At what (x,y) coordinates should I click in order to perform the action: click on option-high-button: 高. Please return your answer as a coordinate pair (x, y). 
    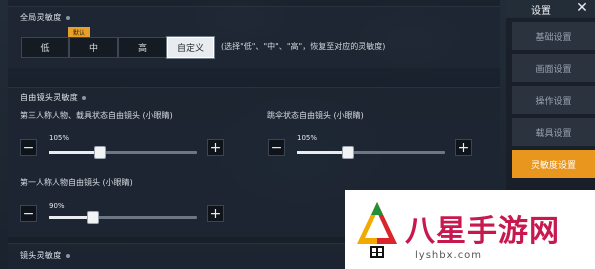
    Looking at the image, I should click on (142, 47).